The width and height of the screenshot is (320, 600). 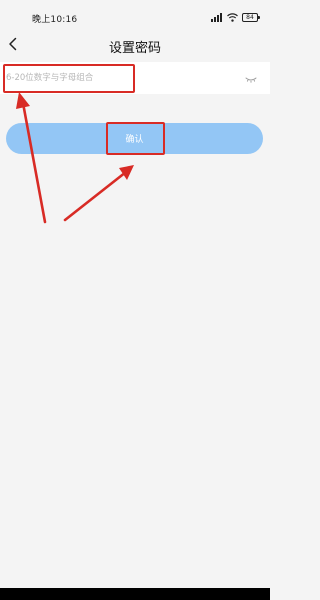 I want to click on system-navigation-bar, so click(x=135, y=594).